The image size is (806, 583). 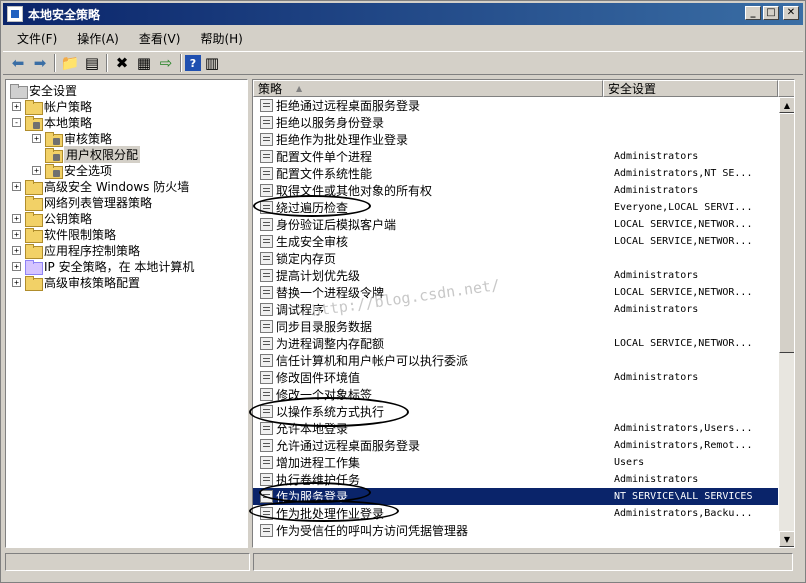 What do you see at coordinates (92, 63) in the screenshot?
I see `show-tree-icon: ▤` at bounding box center [92, 63].